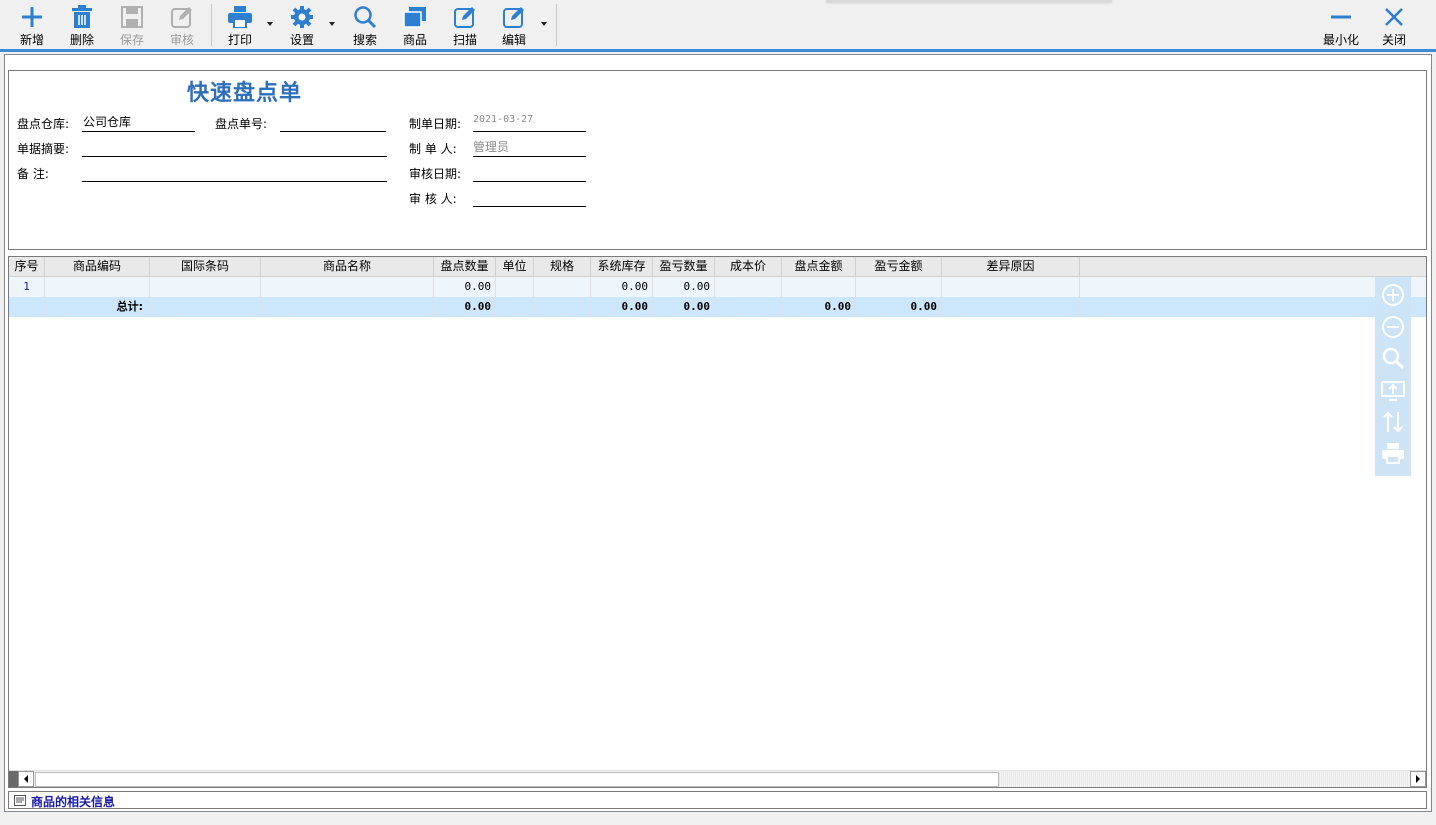 This screenshot has height=825, width=1436. I want to click on edit-dropdown-caret, so click(544, 24).